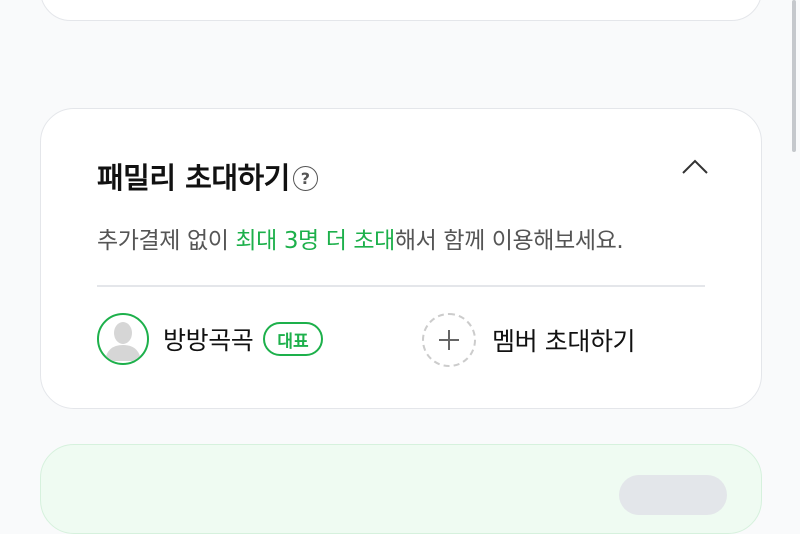  What do you see at coordinates (123, 339) in the screenshot?
I see `default-user-avatar-icon` at bounding box center [123, 339].